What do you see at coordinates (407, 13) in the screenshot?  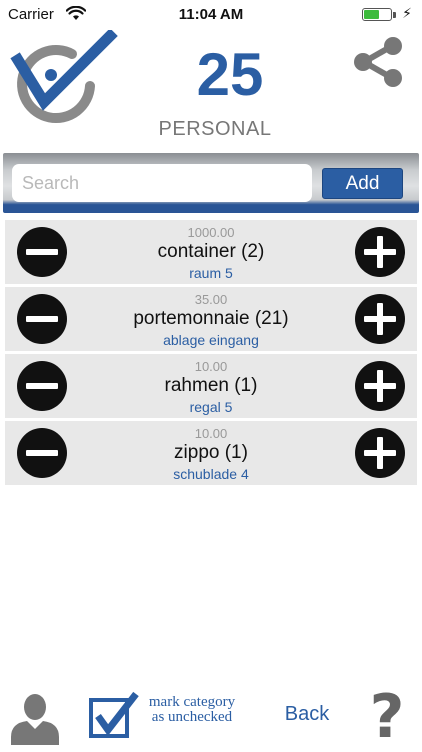 I see `charging-icon: ⚡︎` at bounding box center [407, 13].